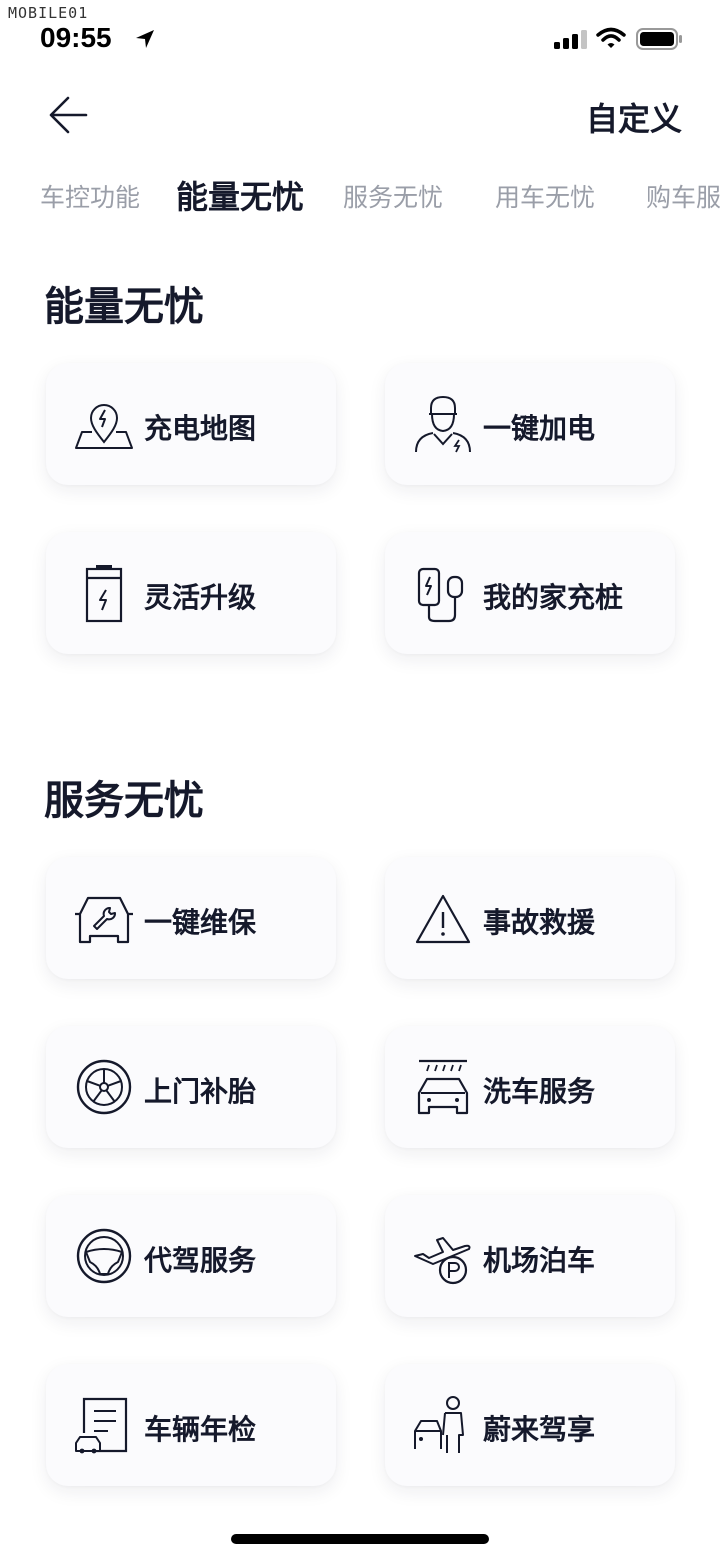 The image size is (720, 1558). I want to click on card-label: 机场泊车, so click(539, 1260).